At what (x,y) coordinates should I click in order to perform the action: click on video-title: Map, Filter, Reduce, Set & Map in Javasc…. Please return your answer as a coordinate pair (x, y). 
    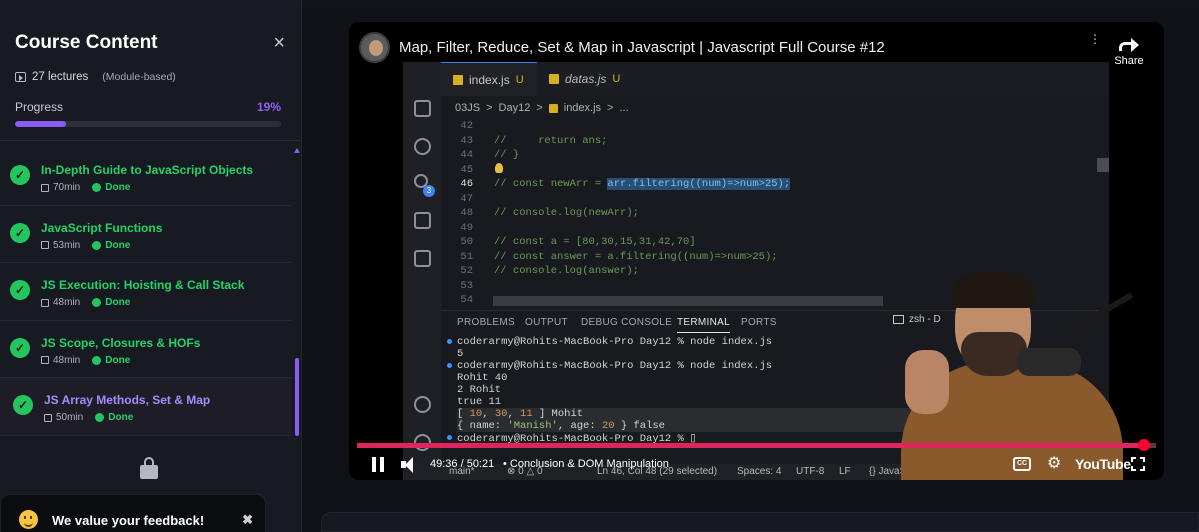
    Looking at the image, I should click on (642, 47).